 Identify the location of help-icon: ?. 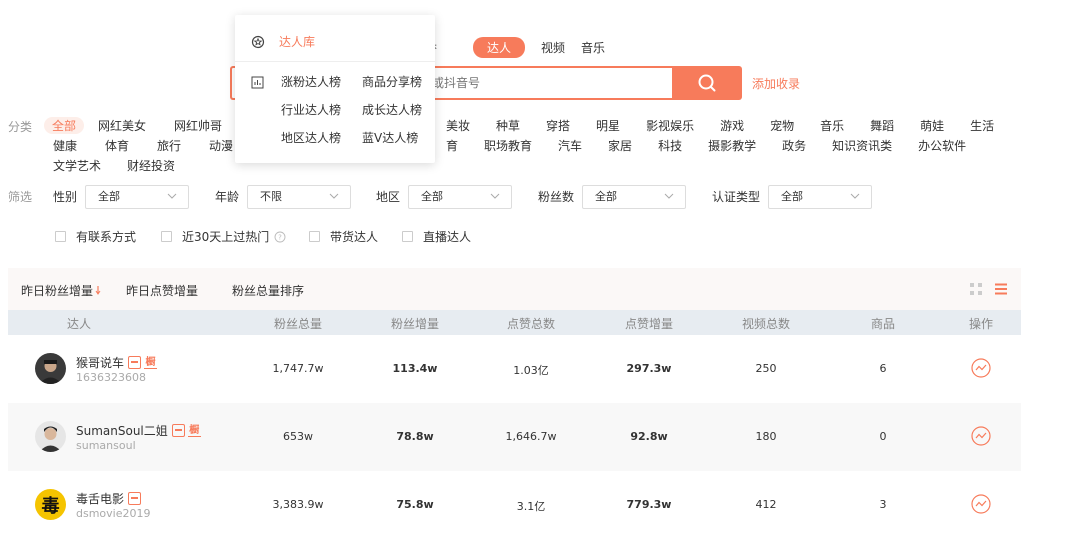
(280, 237).